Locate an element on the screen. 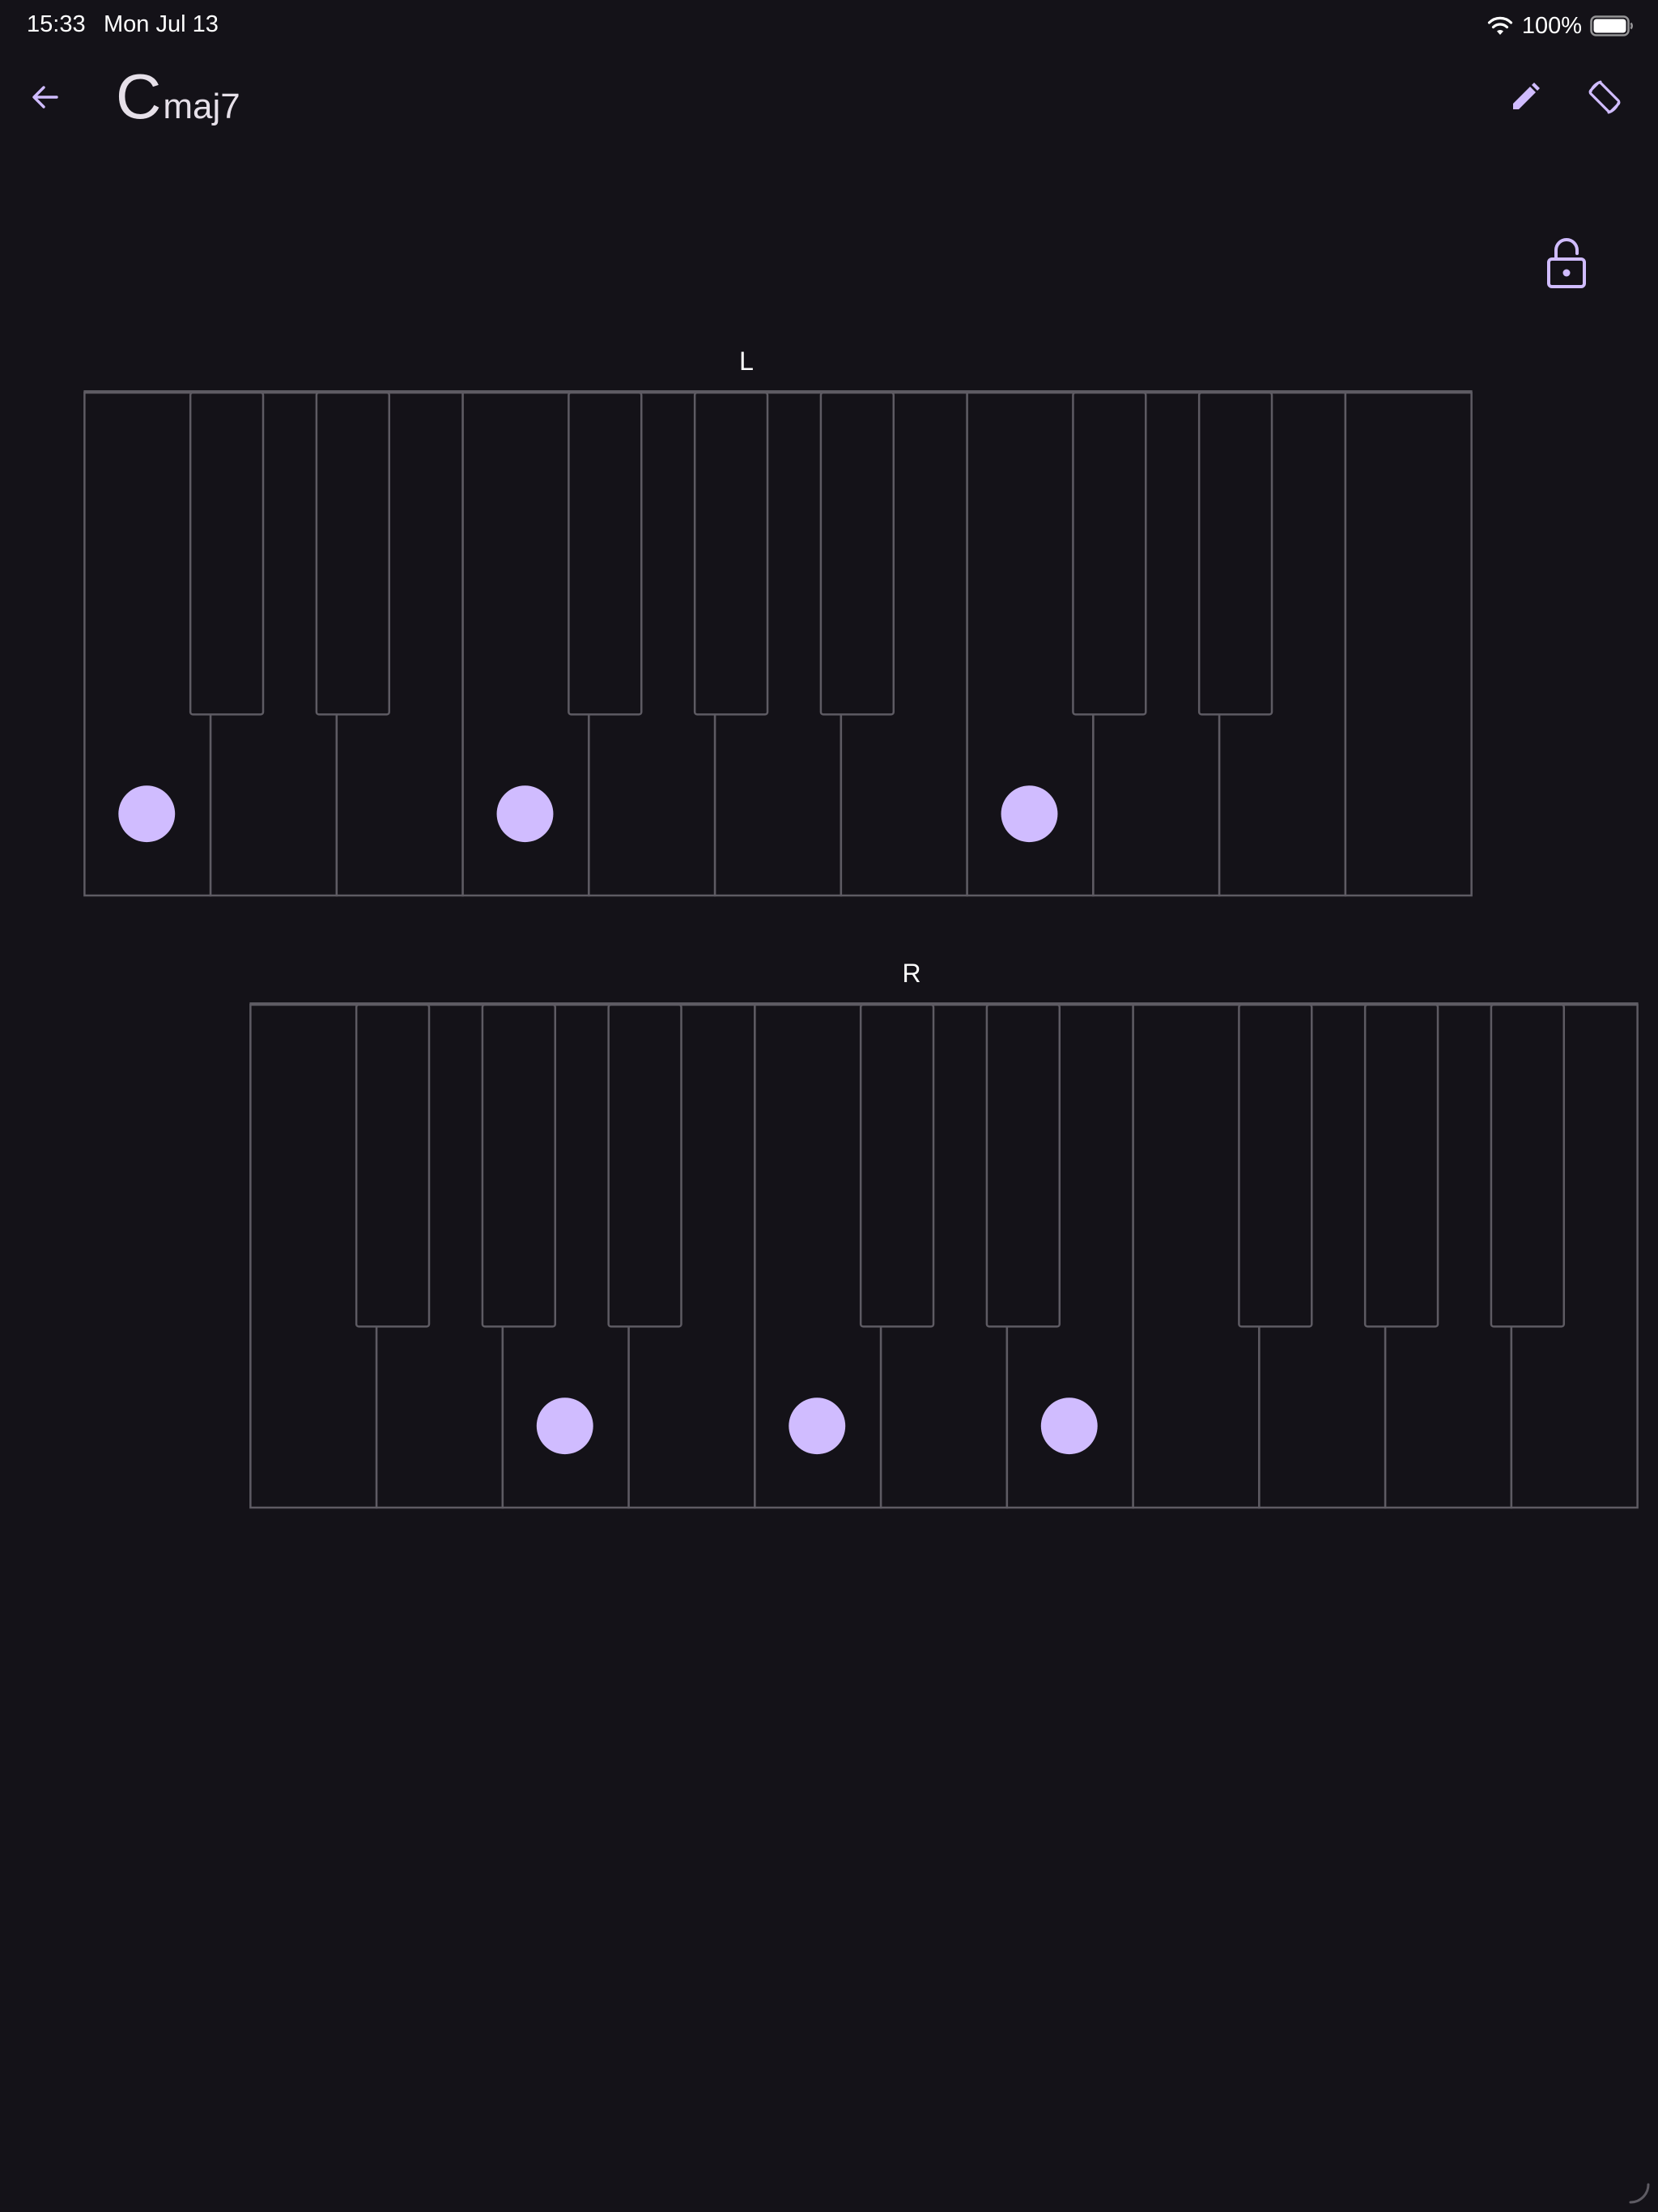  pressed-note-dot-f is located at coordinates (525, 814).